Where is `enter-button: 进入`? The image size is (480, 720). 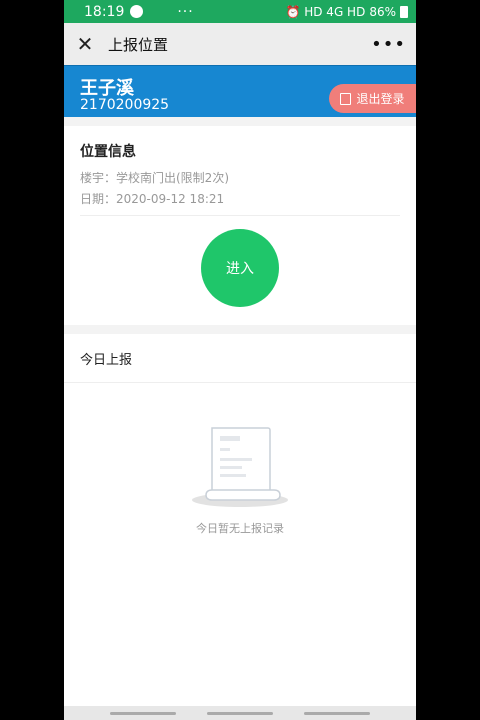
enter-button: 进入 is located at coordinates (240, 268).